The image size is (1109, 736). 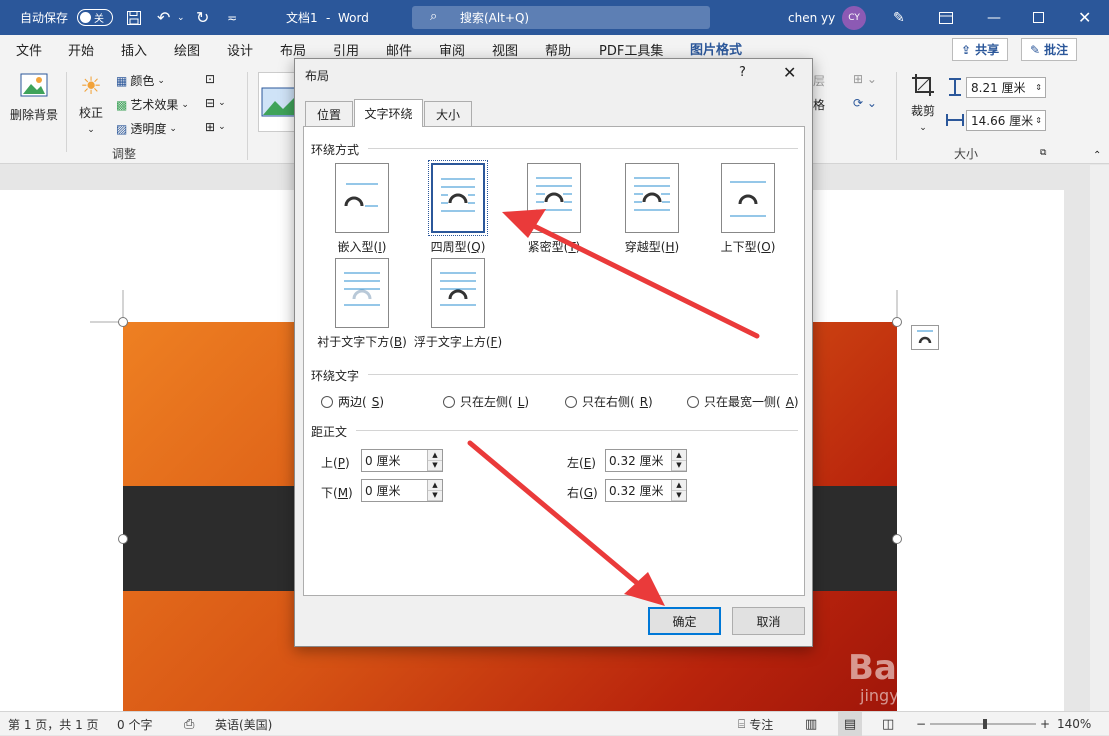 I want to click on layout-options-icon, so click(x=925, y=337).